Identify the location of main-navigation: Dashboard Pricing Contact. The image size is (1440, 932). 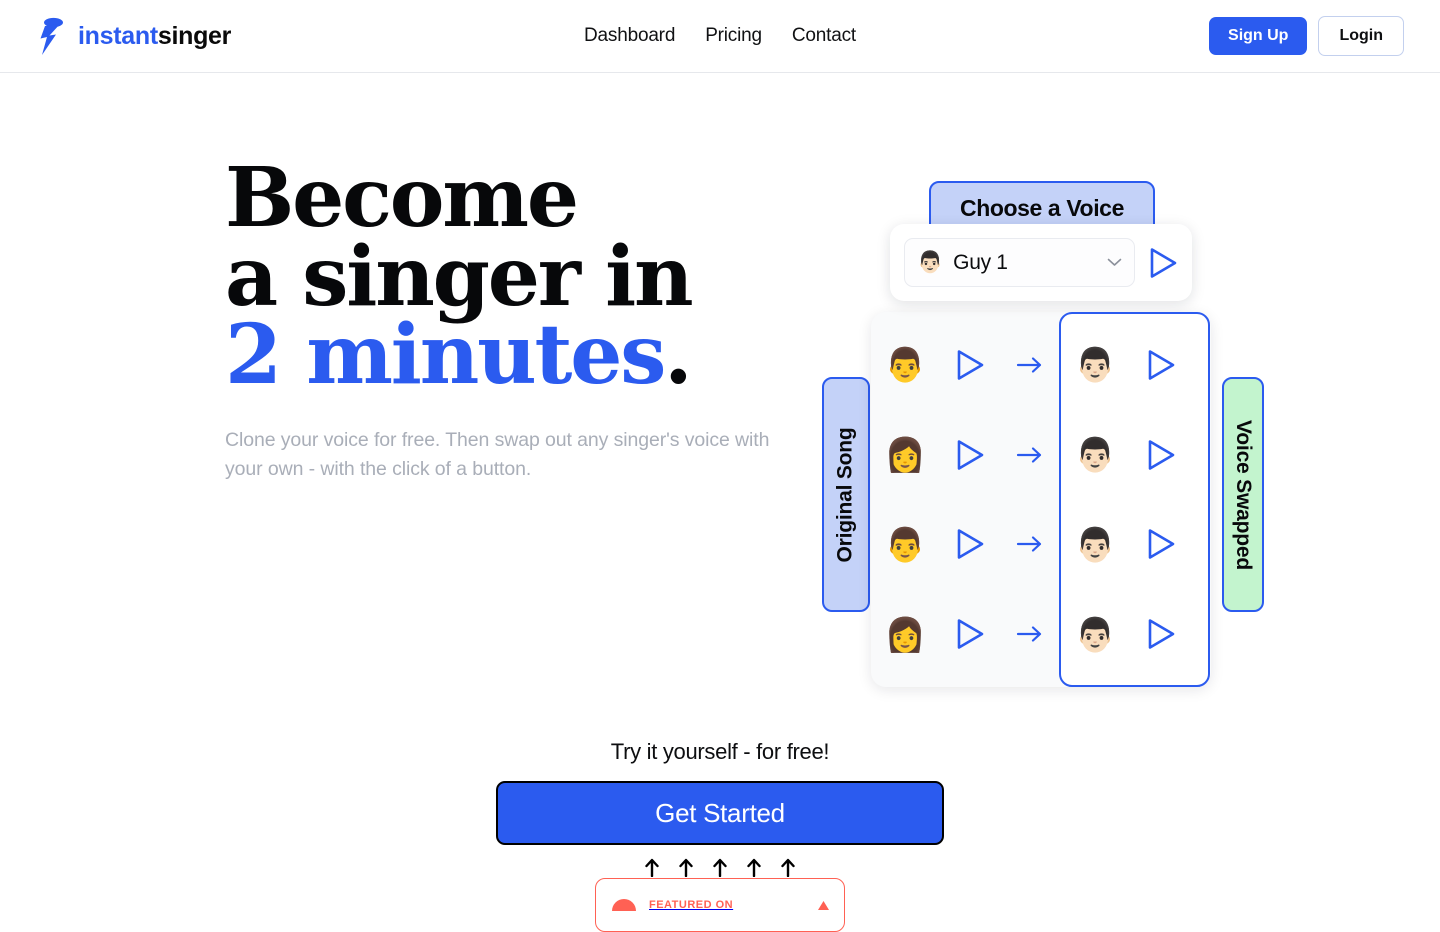
(720, 36).